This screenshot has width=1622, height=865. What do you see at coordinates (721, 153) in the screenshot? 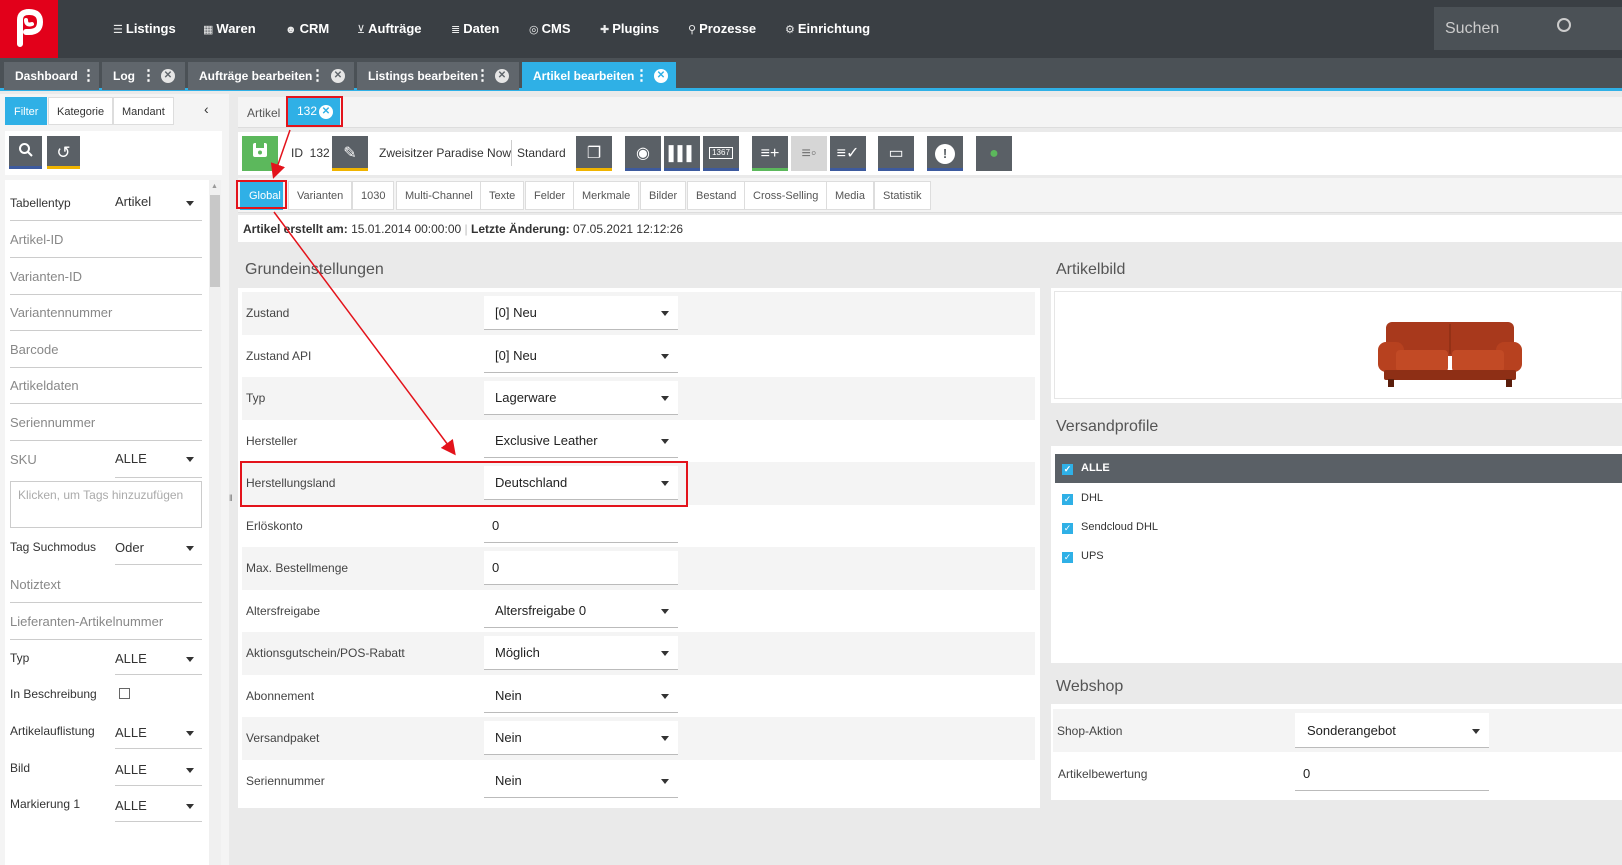
I see `barcode-label-button: 1367` at bounding box center [721, 153].